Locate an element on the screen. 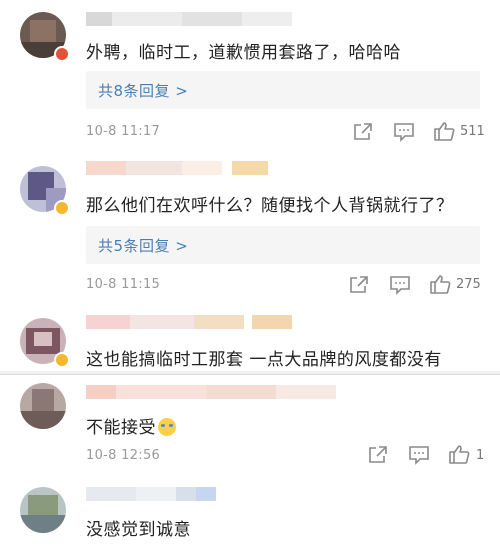 The image size is (500, 550). comment-text: 不能接受 is located at coordinates (131, 425).